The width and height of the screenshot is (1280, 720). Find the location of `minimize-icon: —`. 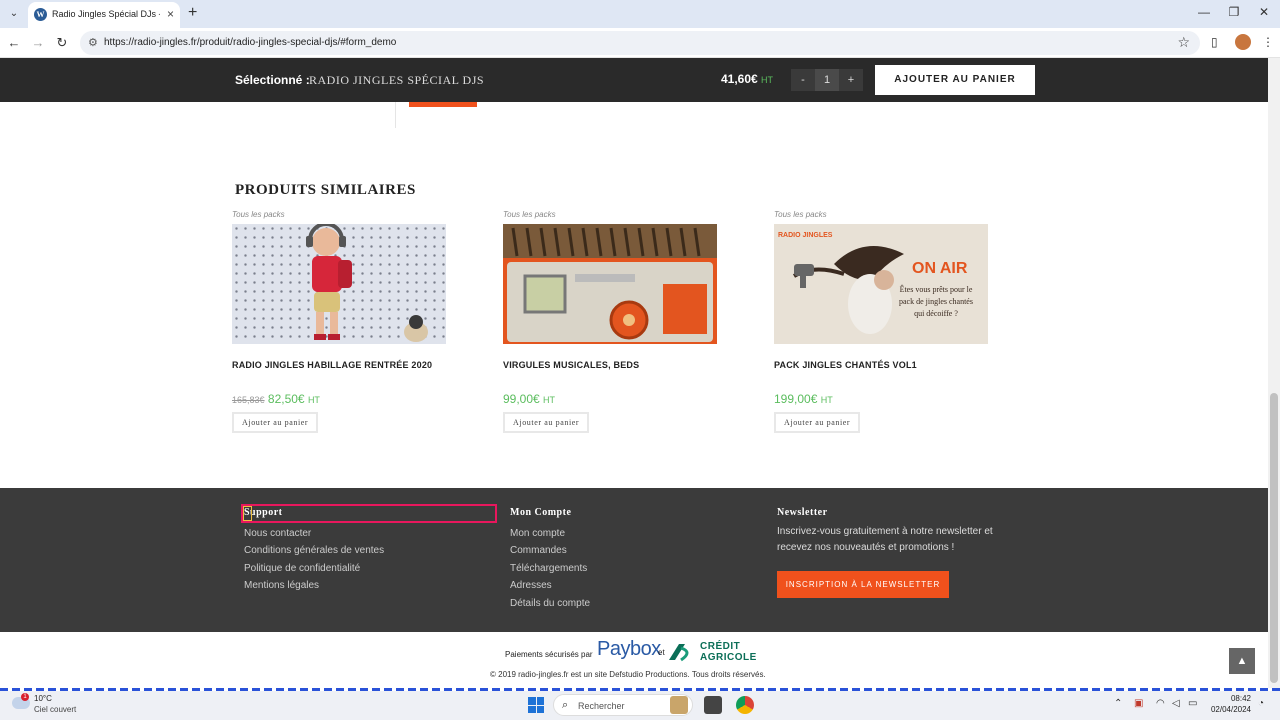

minimize-icon: — is located at coordinates (1204, 12).